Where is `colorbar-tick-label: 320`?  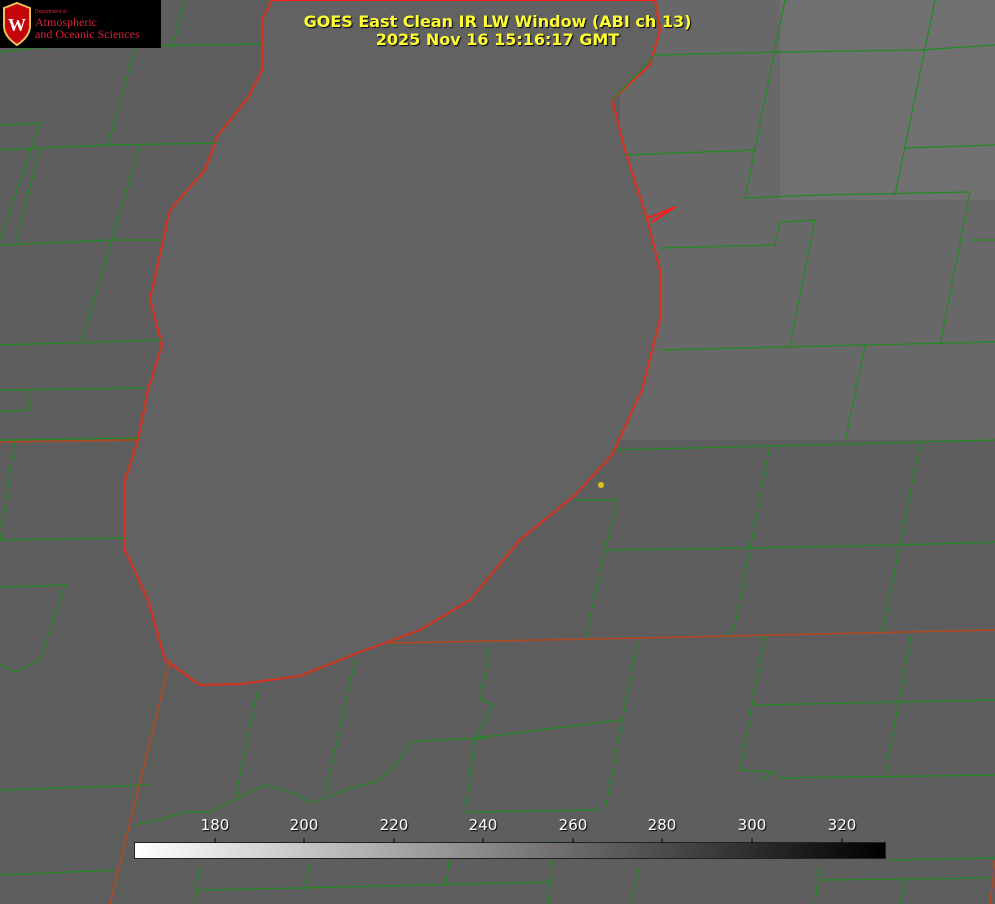 colorbar-tick-label: 320 is located at coordinates (842, 825).